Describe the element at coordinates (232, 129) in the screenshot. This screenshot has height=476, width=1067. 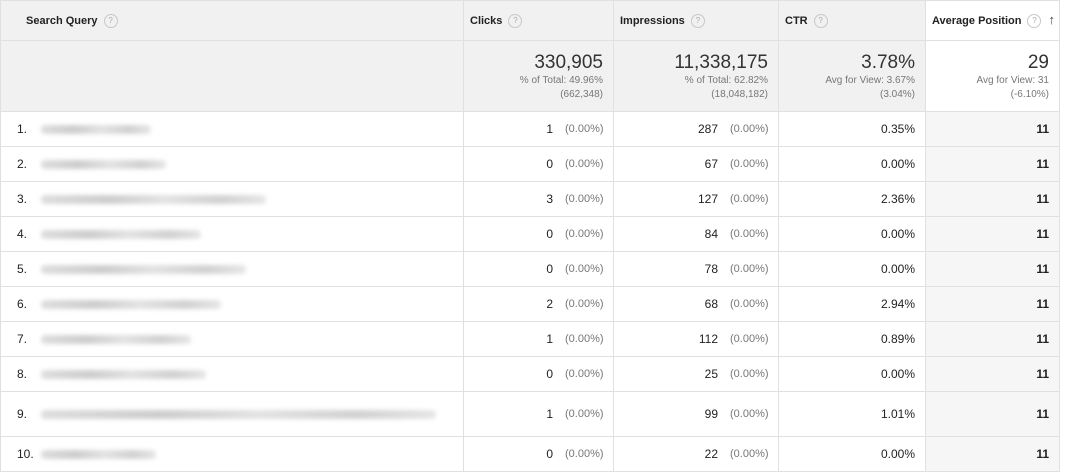
I see `search-query-cell: 1.` at that location.